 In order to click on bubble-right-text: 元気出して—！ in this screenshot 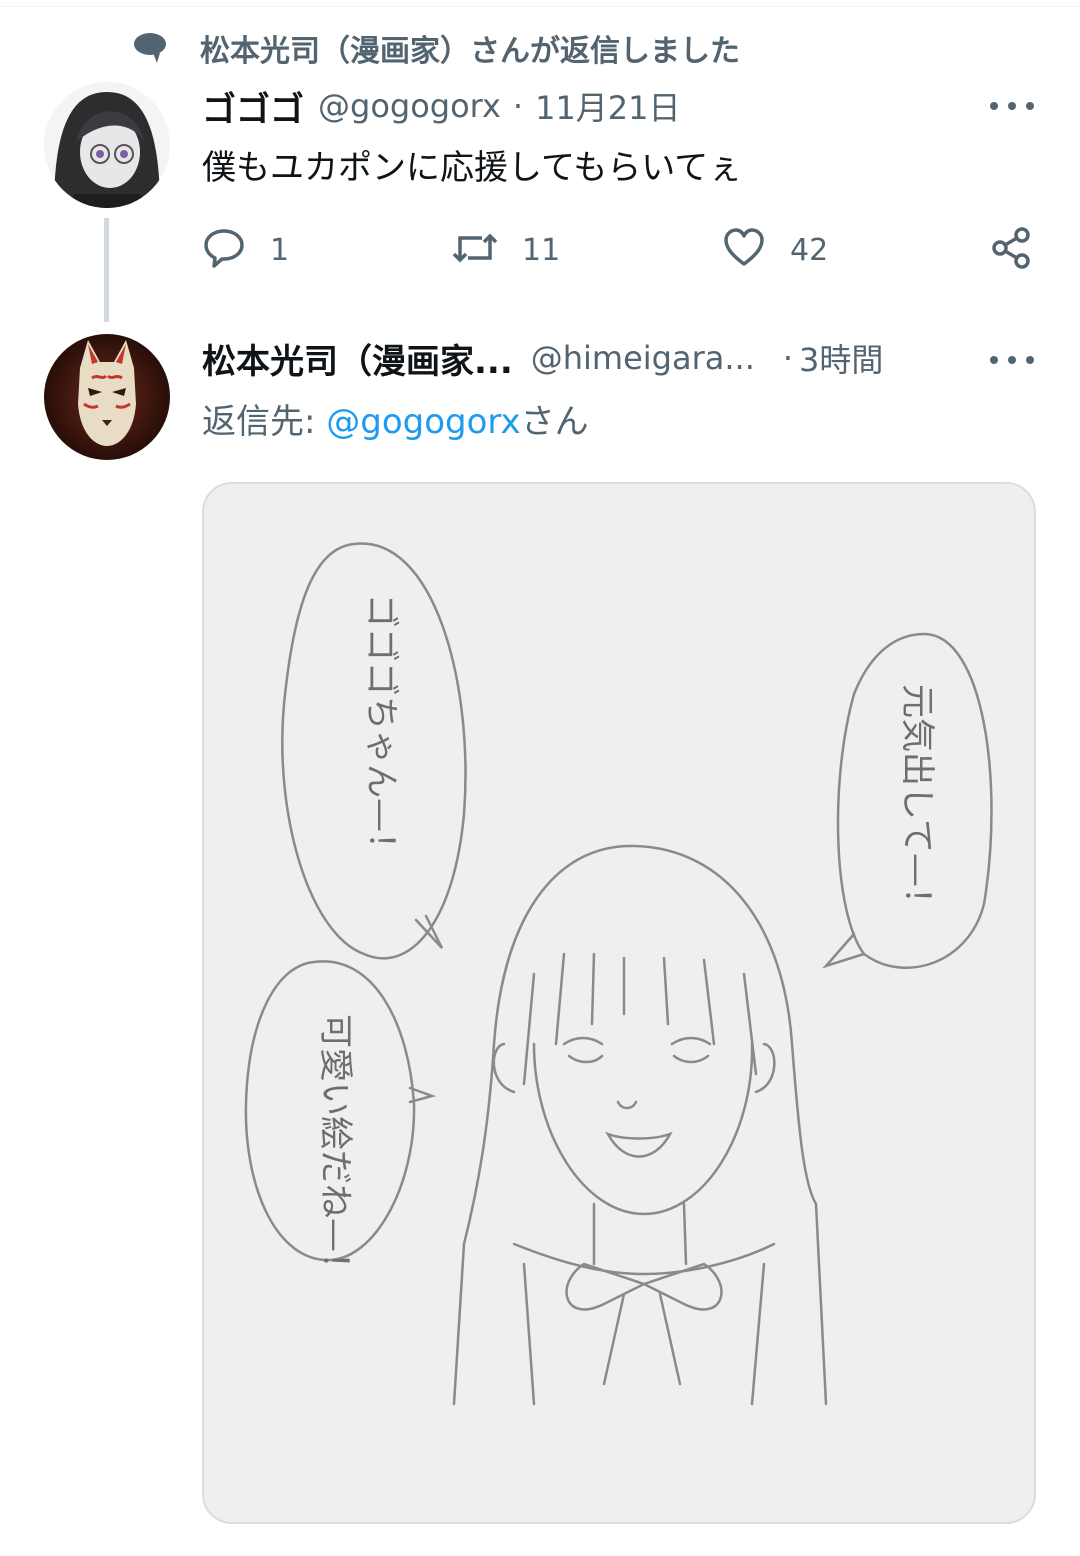, I will do `click(917, 802)`.